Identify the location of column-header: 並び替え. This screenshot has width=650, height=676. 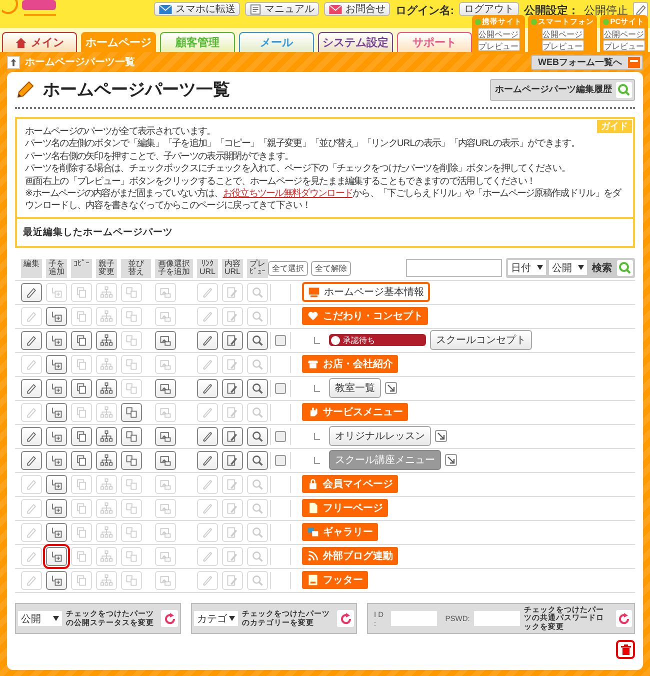
(136, 268).